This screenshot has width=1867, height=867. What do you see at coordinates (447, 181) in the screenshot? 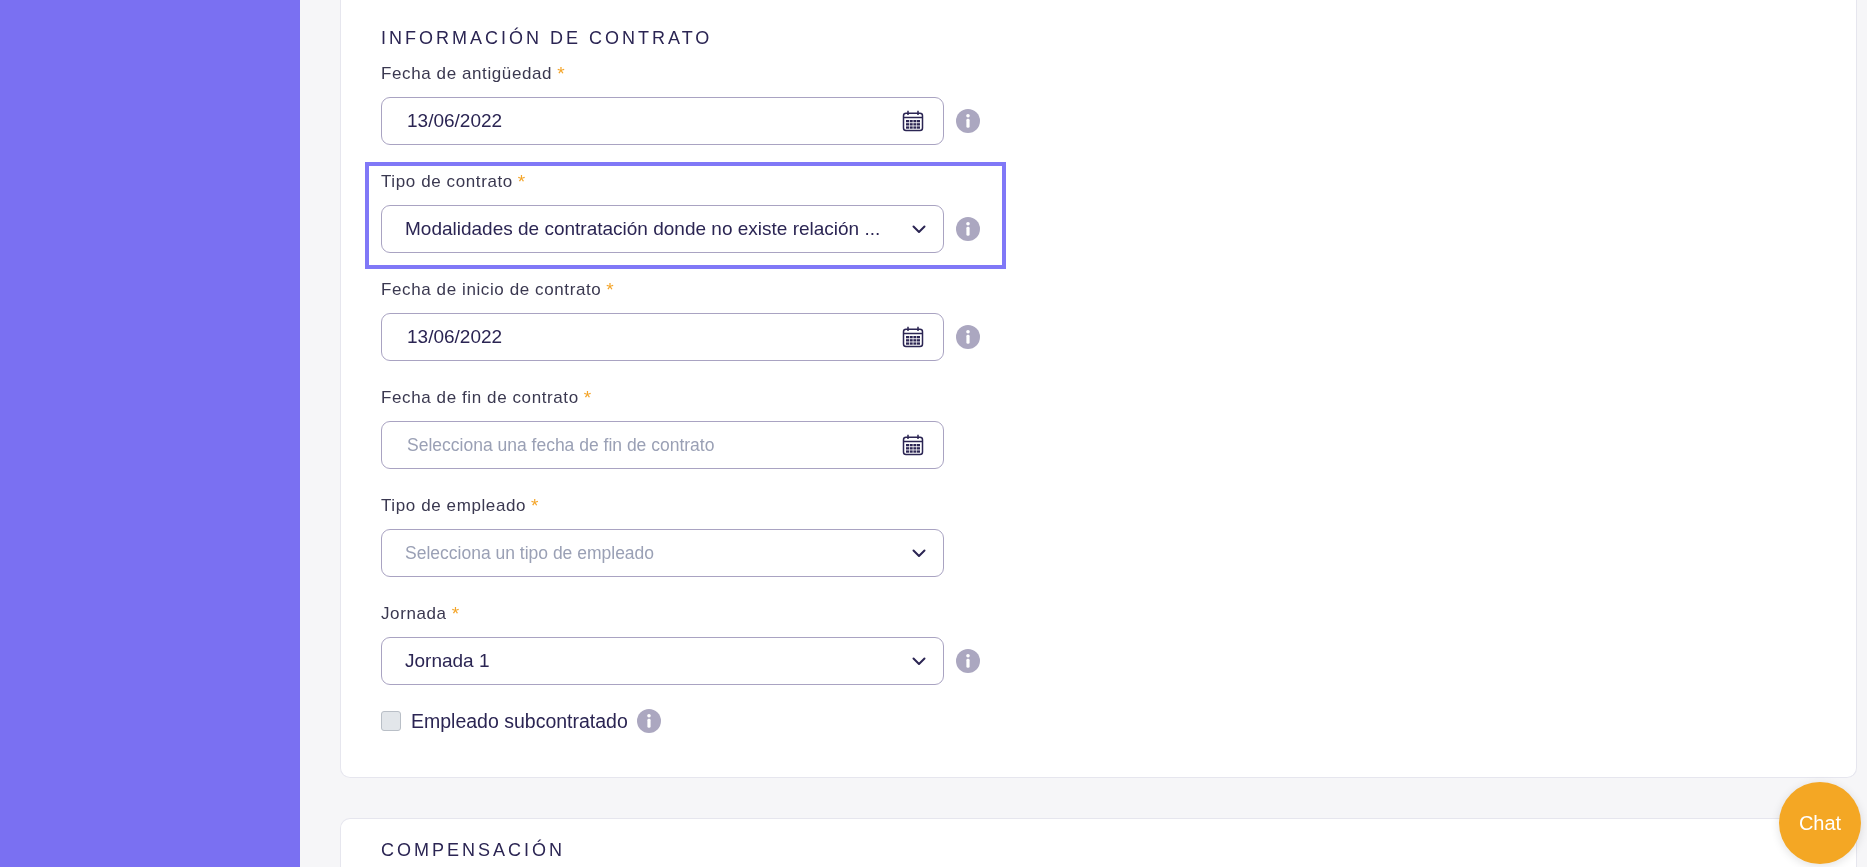
I see `field-label: Tipo de contrato` at bounding box center [447, 181].